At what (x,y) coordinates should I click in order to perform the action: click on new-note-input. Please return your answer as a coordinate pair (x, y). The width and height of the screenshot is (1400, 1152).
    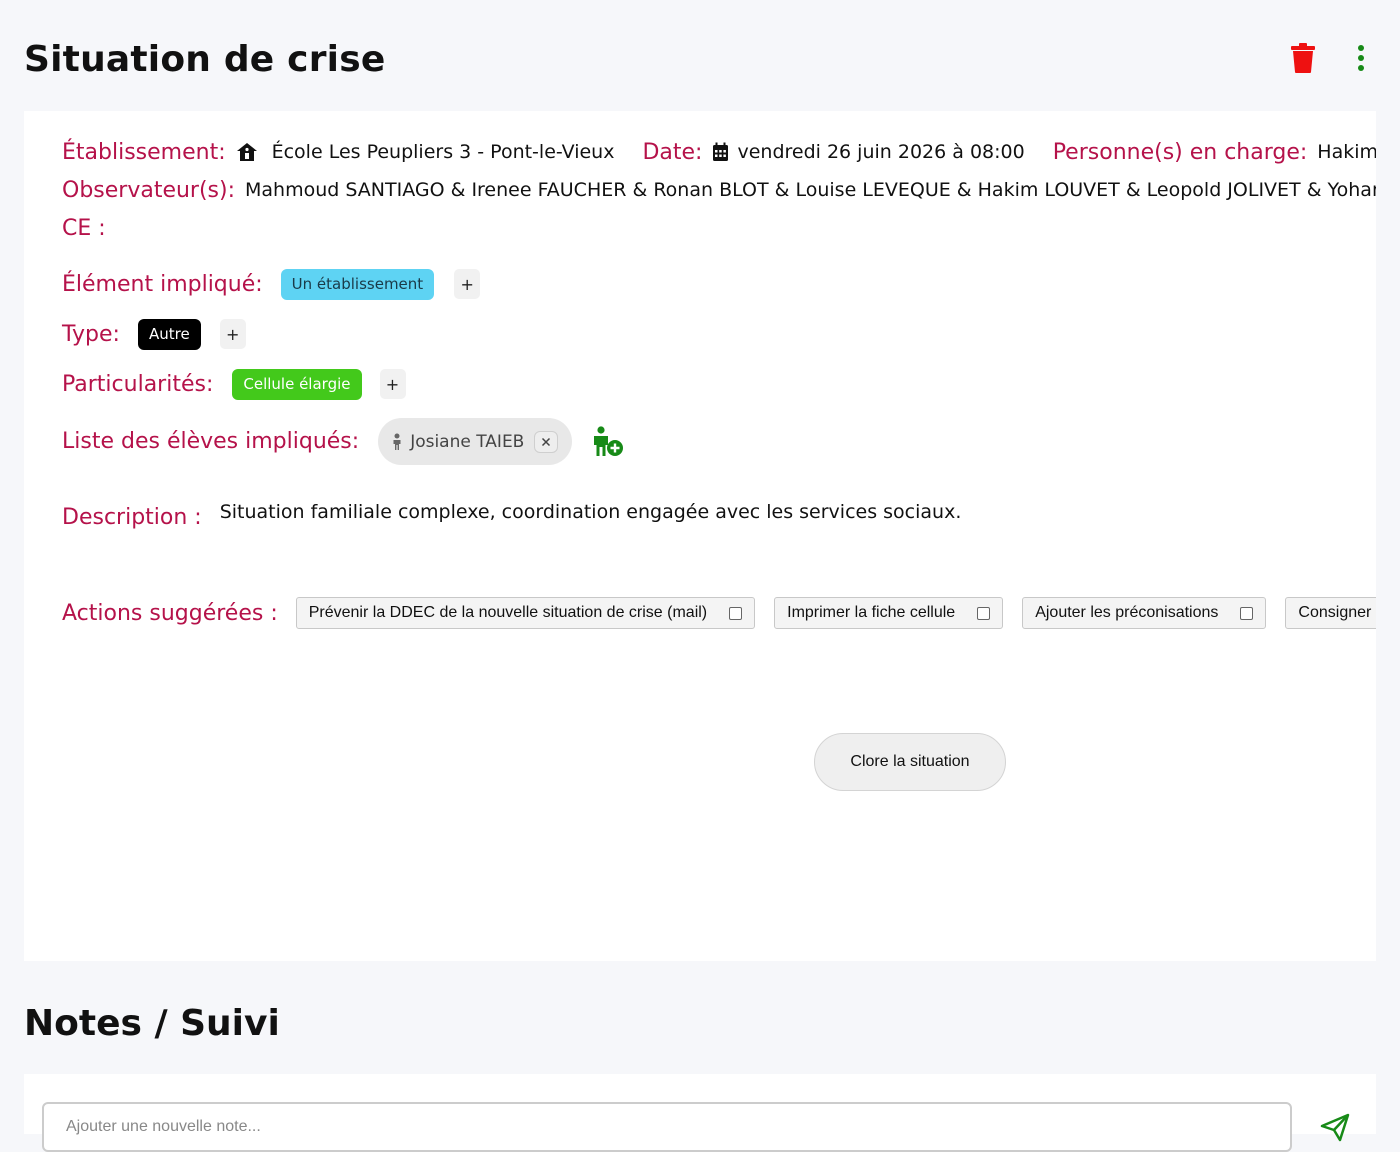
    Looking at the image, I should click on (667, 1127).